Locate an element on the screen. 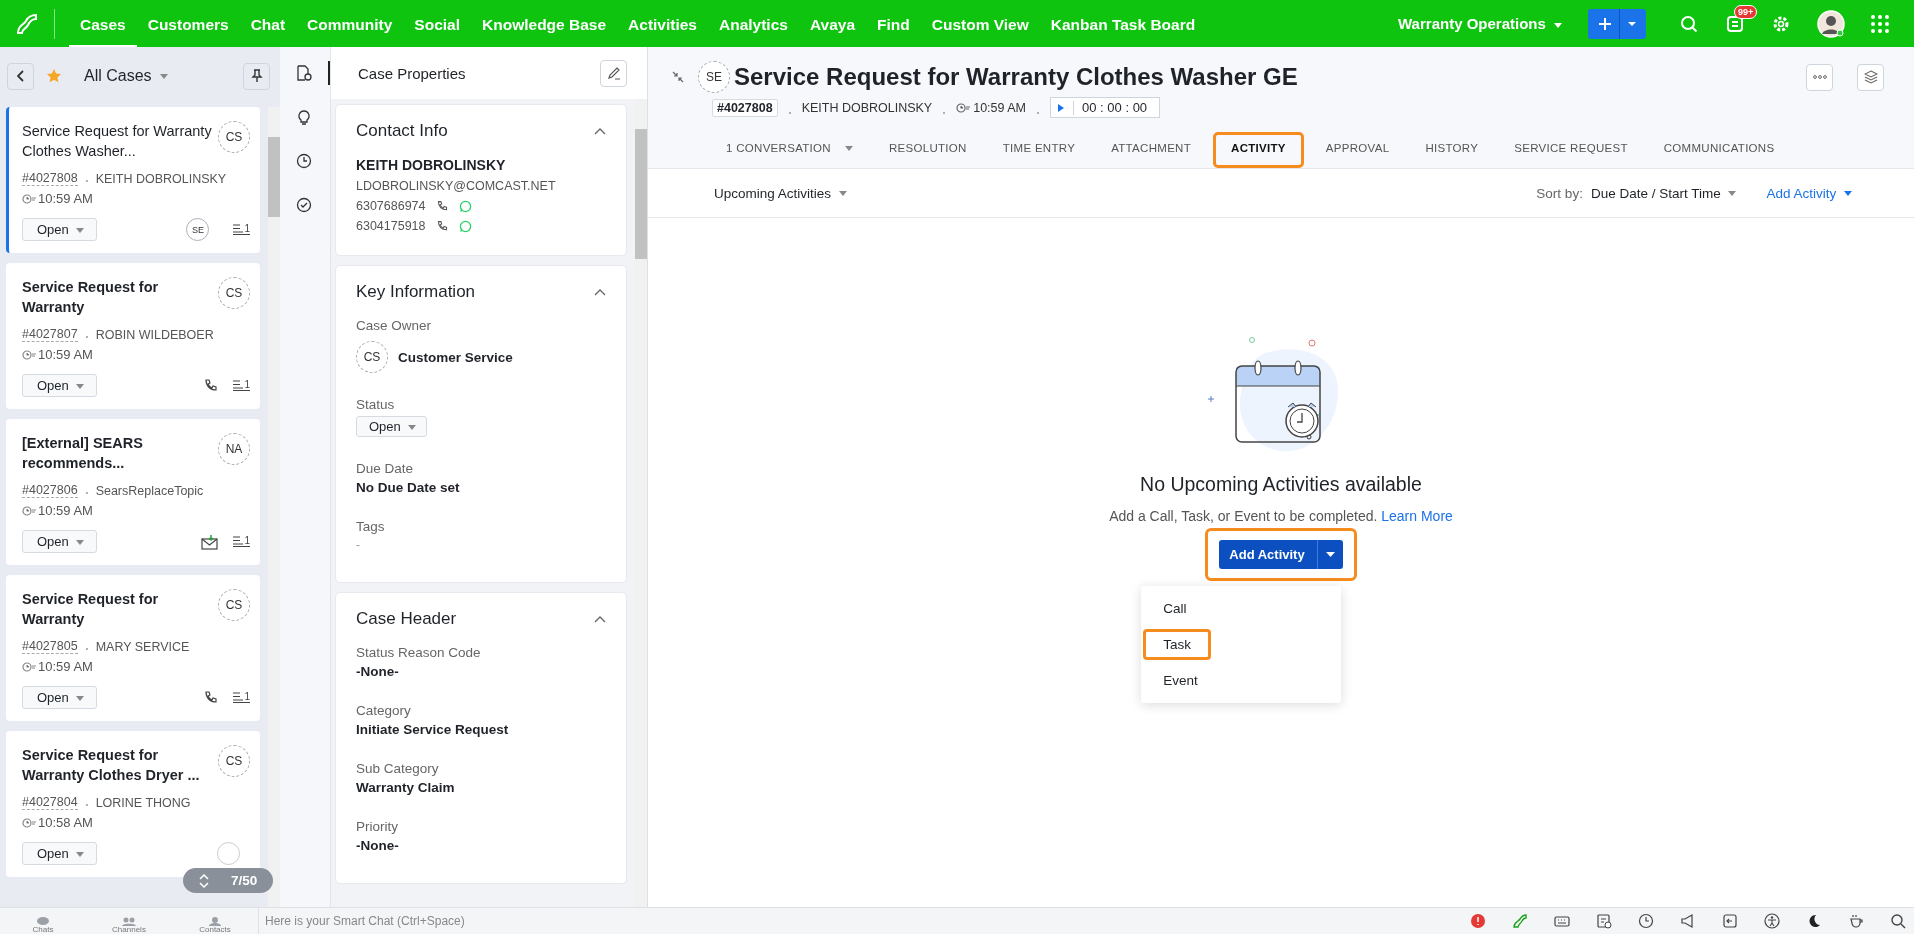 The width and height of the screenshot is (1914, 934). pin-button is located at coordinates (256, 76).